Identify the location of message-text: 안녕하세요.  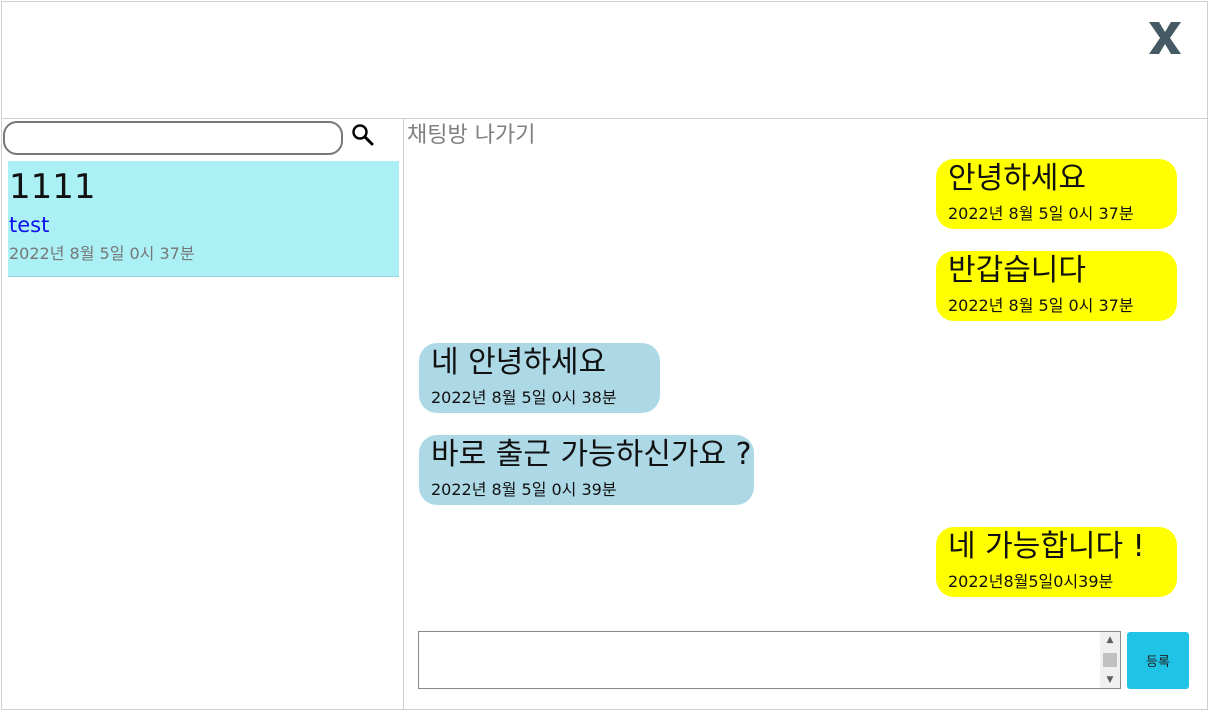
(1017, 178).